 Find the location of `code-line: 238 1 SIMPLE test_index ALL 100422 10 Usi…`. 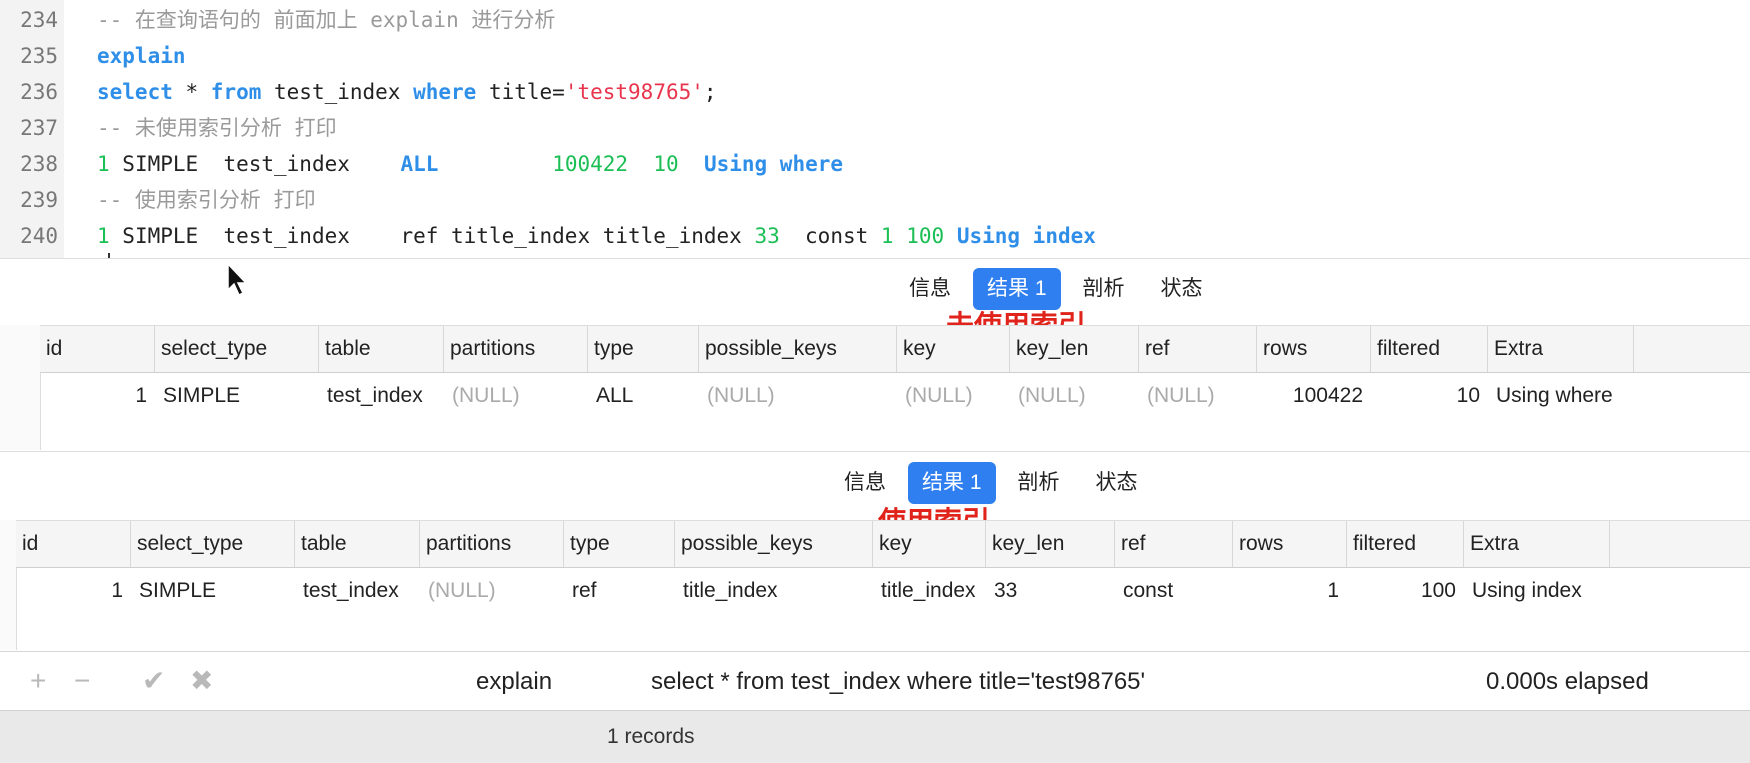

code-line: 238 1 SIMPLE test_index ALL 100422 10 Usi… is located at coordinates (875, 164).